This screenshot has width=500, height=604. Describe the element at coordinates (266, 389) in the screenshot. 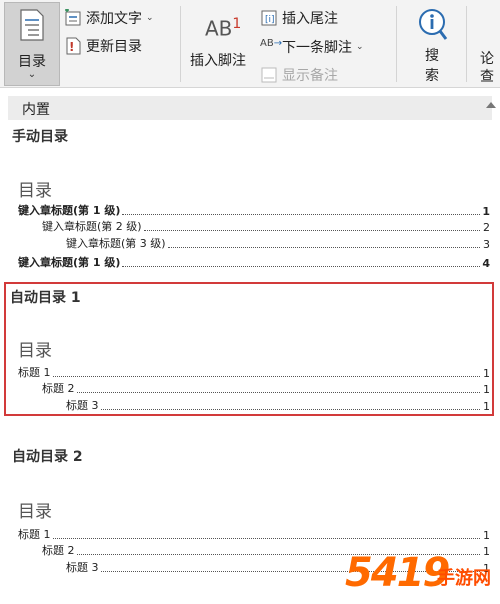

I see `auto-toc-1-entry: 标题 2 1` at that location.